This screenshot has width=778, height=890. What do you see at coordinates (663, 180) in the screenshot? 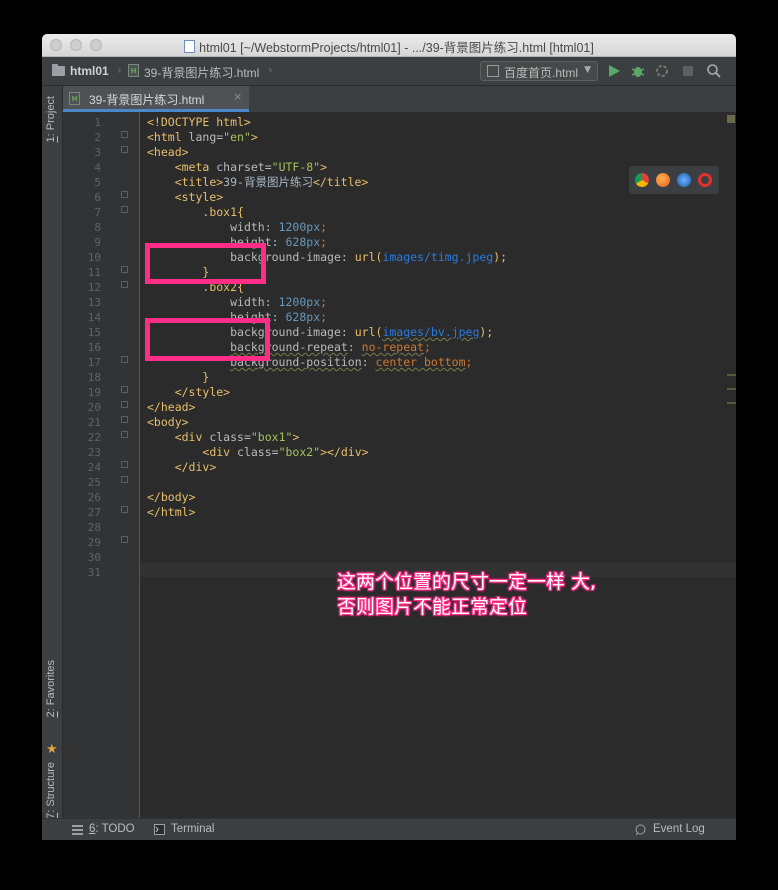
I see `firefox-icon` at bounding box center [663, 180].